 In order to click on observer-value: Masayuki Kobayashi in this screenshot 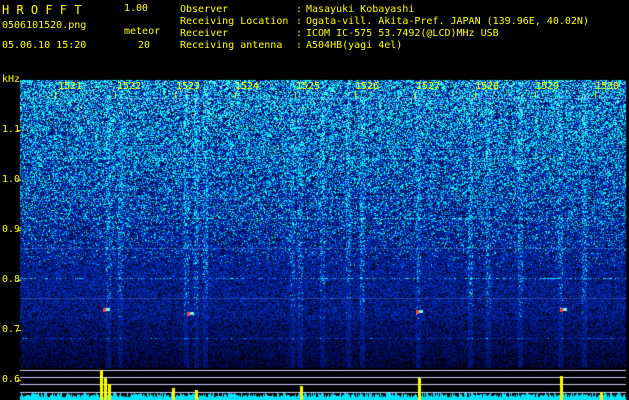, I will do `click(360, 9)`.